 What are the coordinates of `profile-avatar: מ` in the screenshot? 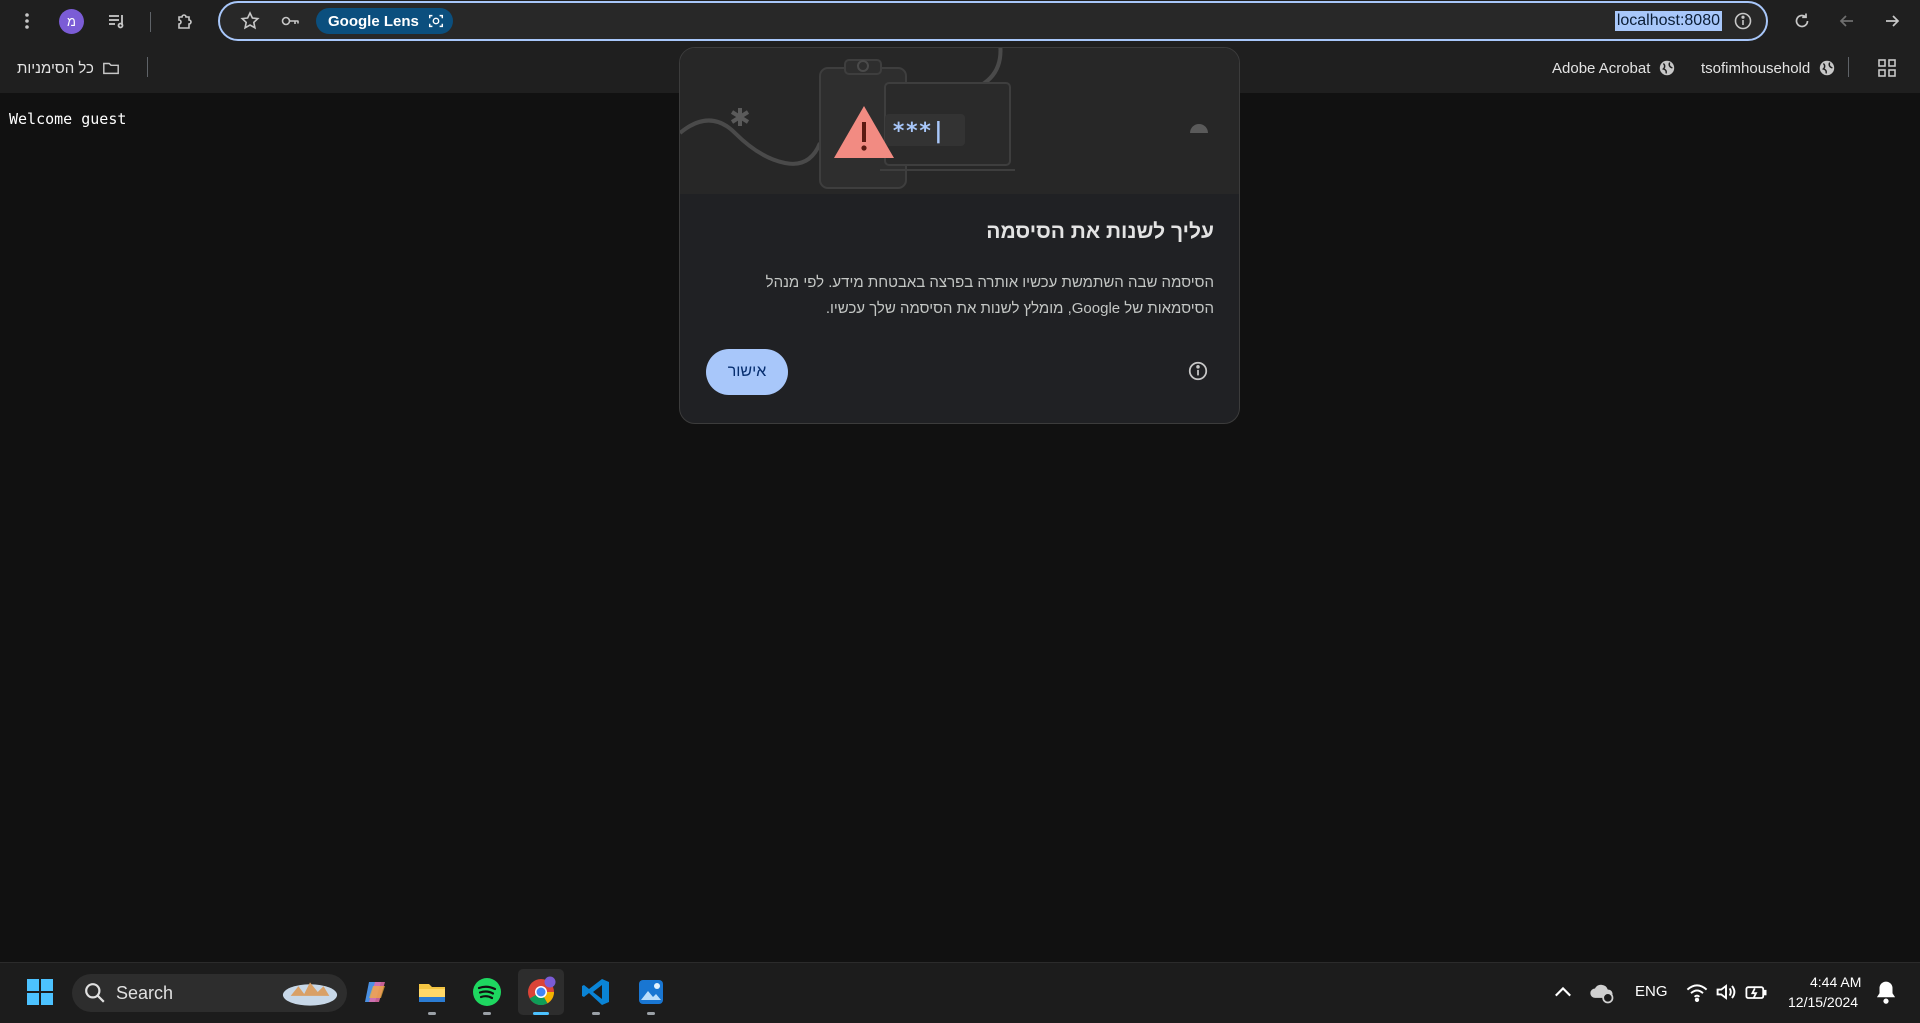 It's located at (71, 21).